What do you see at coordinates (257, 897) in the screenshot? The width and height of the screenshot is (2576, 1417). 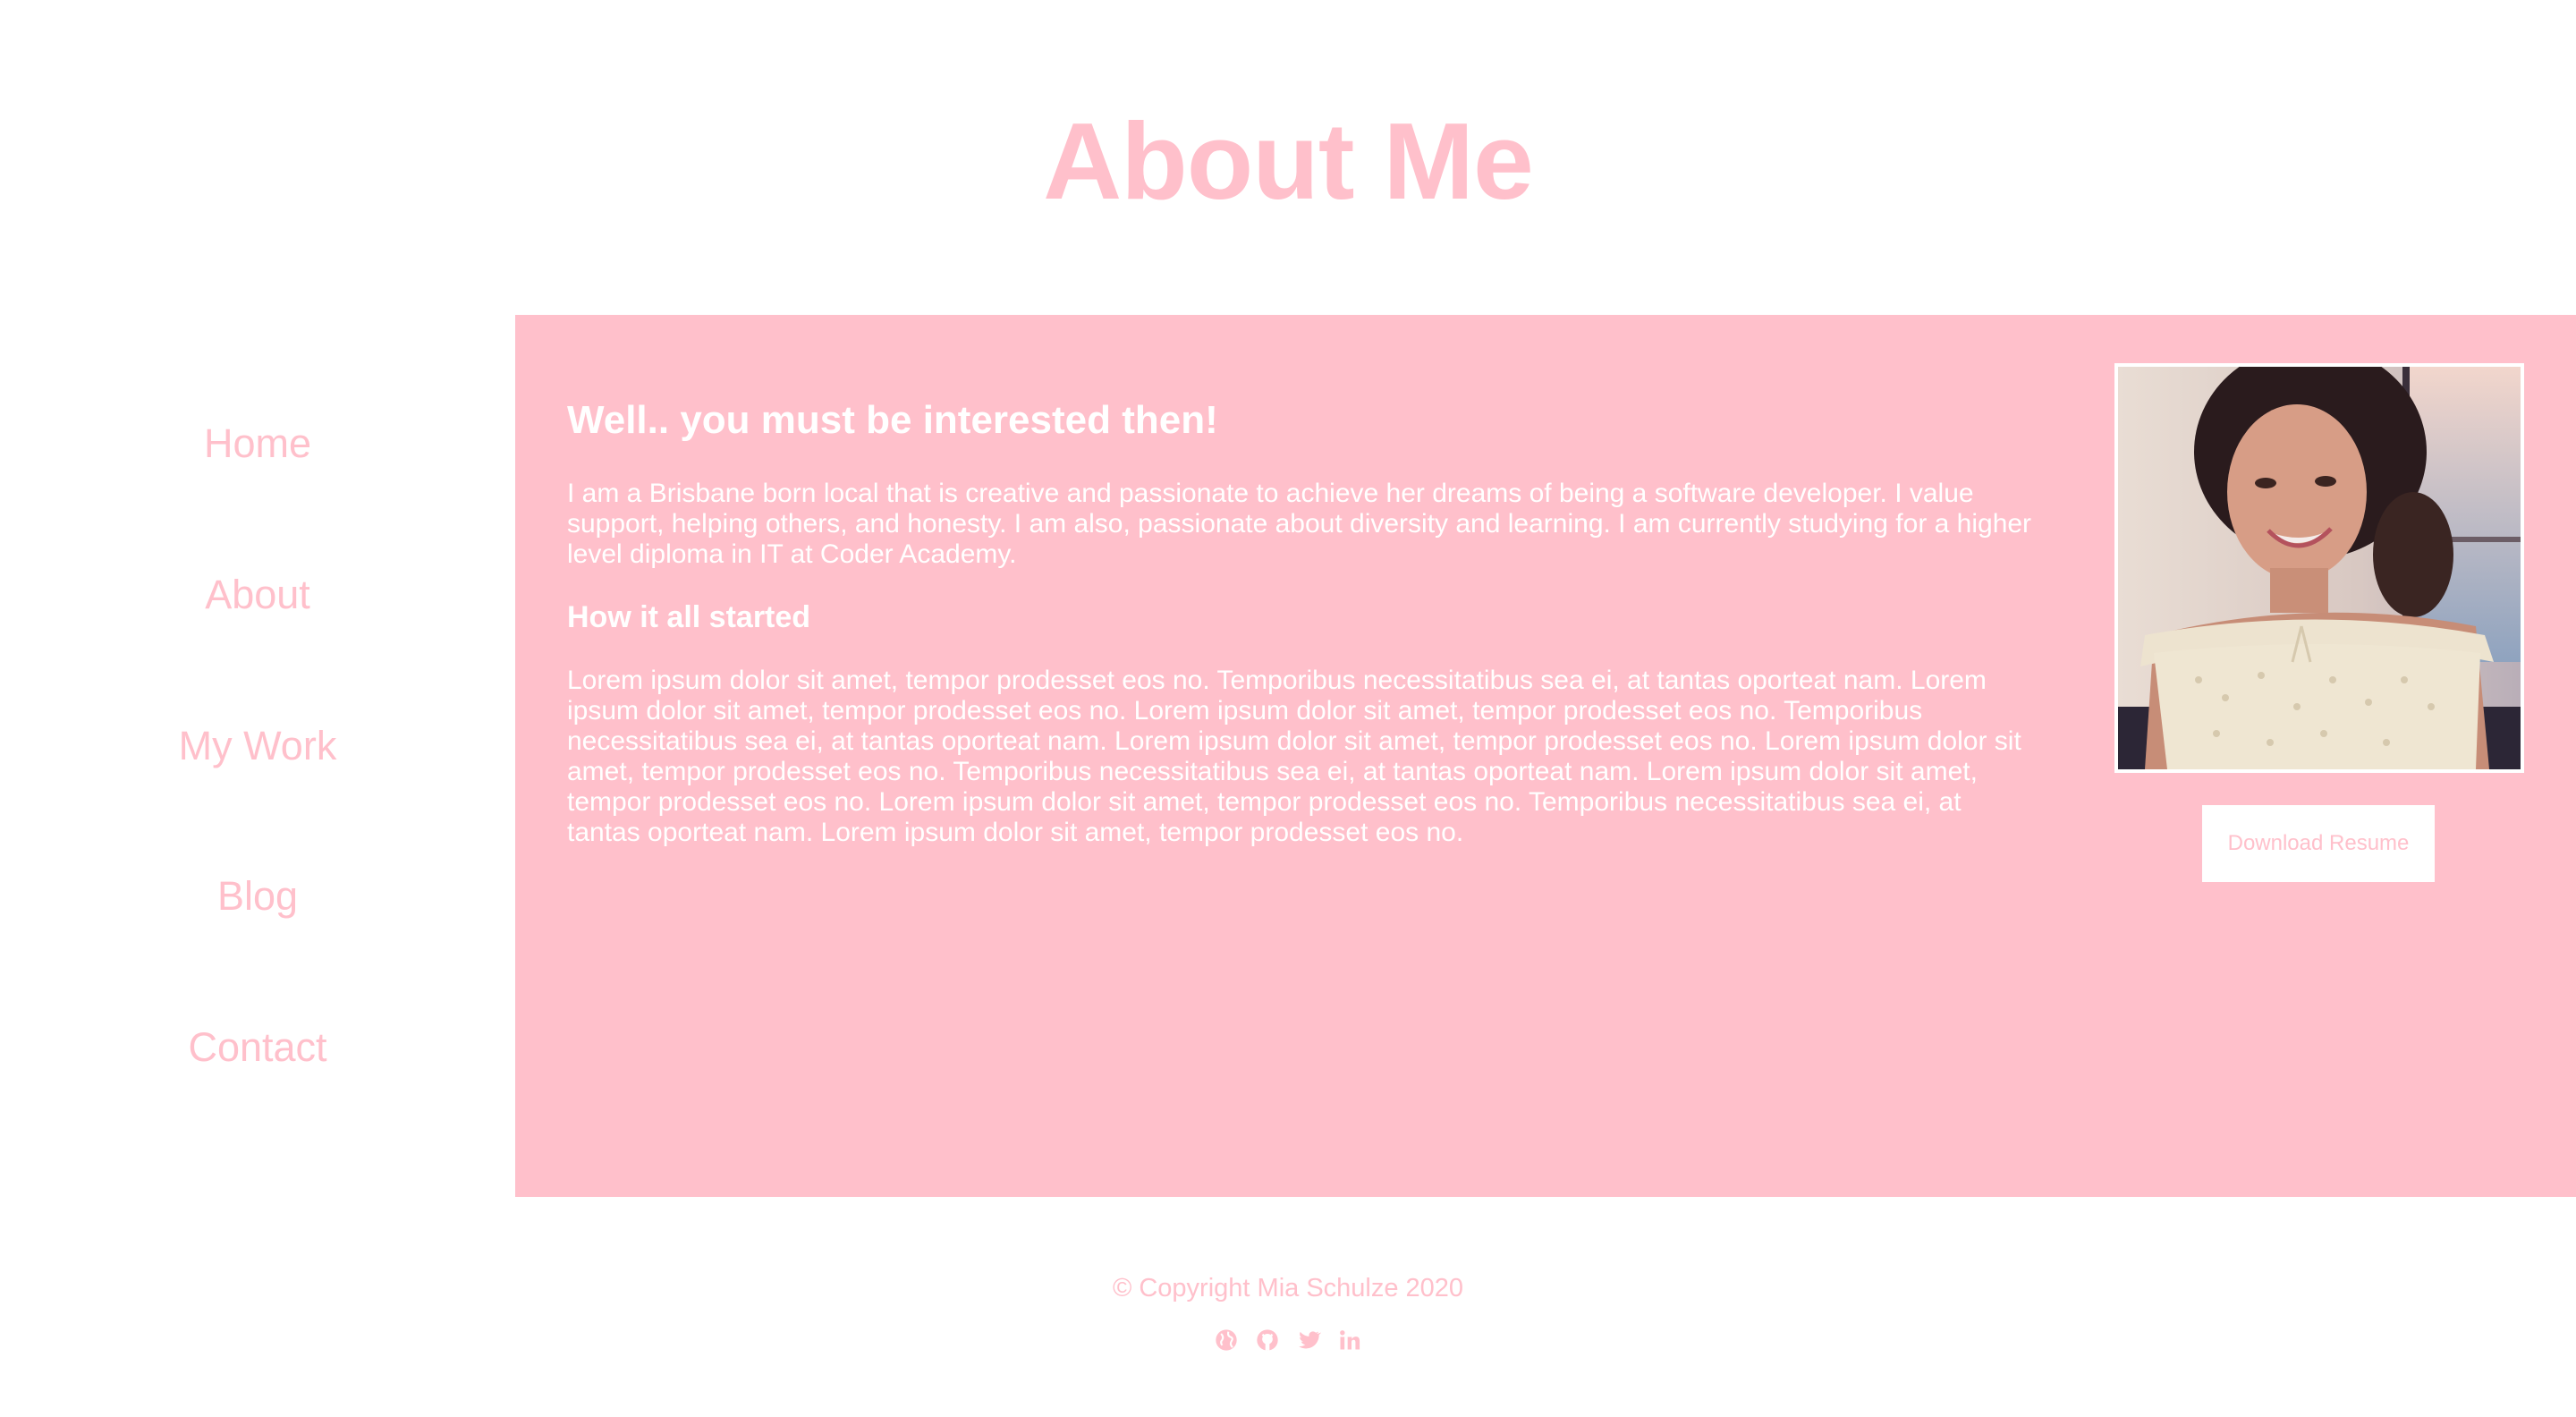 I see `nav-item-blog: Blog` at bounding box center [257, 897].